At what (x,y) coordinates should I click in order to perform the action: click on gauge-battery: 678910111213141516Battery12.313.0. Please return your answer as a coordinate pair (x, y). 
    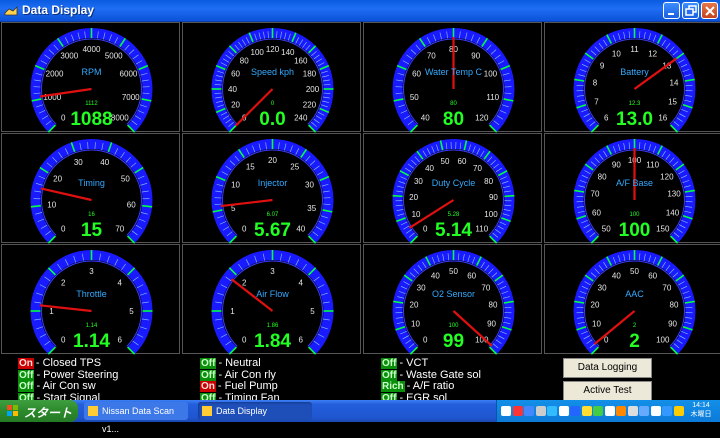
    Looking at the image, I should click on (632, 77).